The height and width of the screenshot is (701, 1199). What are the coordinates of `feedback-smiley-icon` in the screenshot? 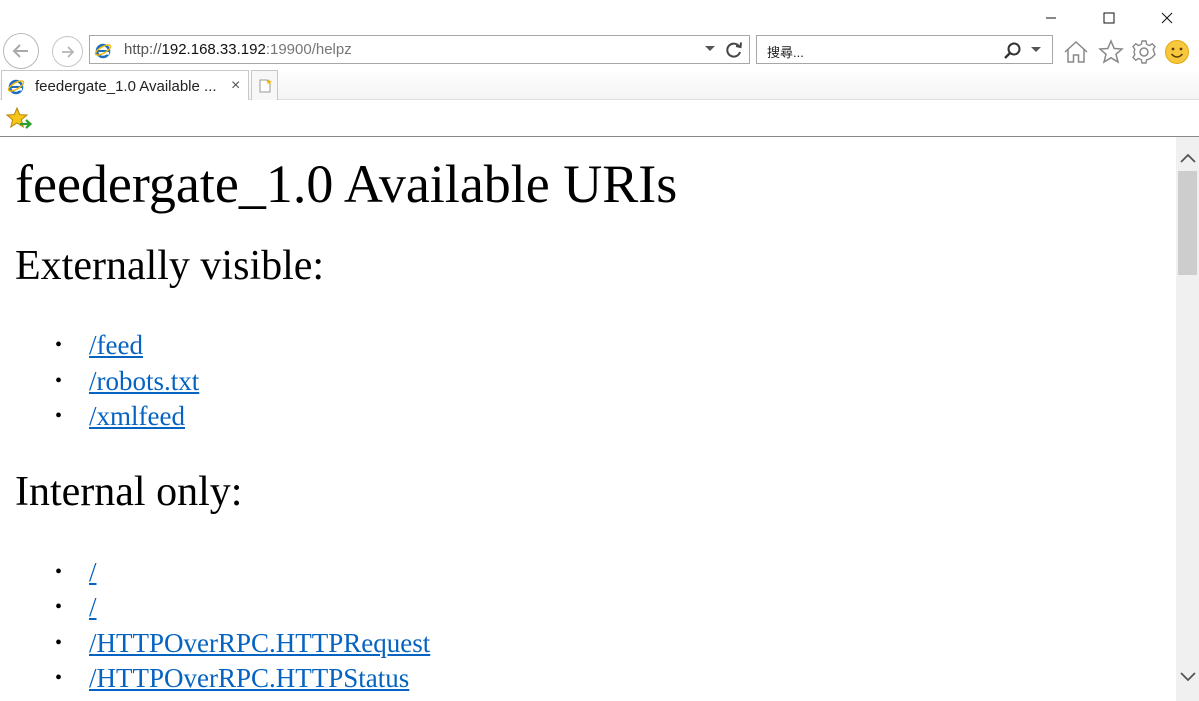 It's located at (1177, 52).